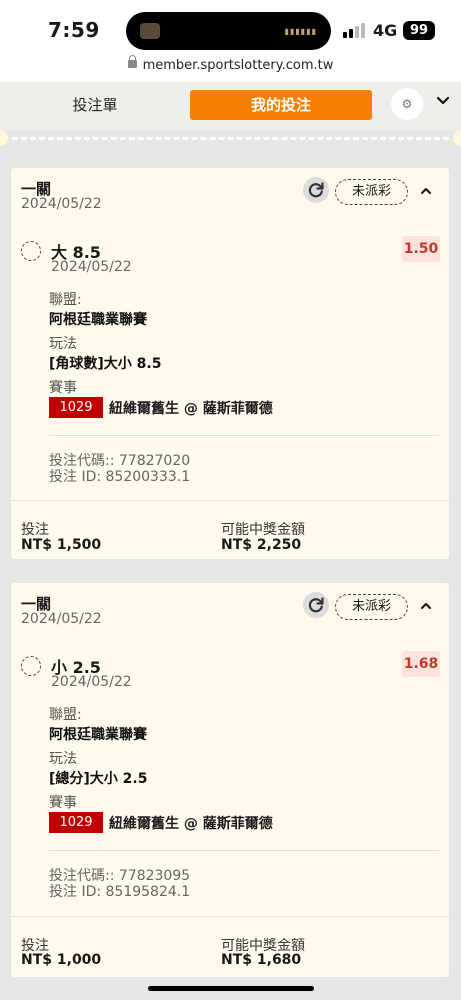 This screenshot has width=461, height=1000. I want to click on url-bar: member.sportslottery.com.tw, so click(230, 68).